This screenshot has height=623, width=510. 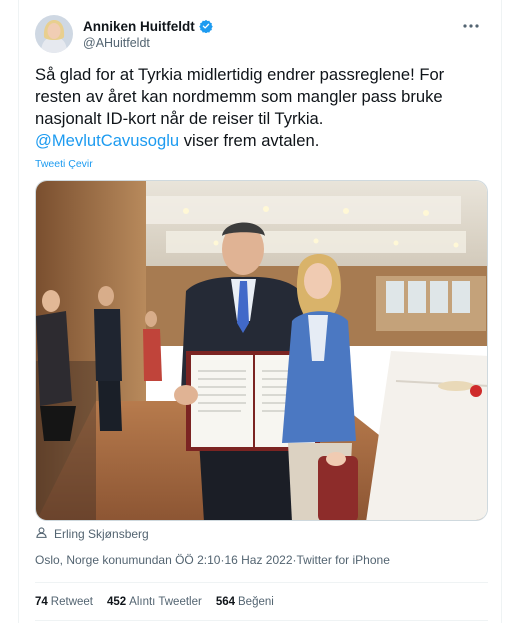 What do you see at coordinates (54, 34) in the screenshot?
I see `avatar` at bounding box center [54, 34].